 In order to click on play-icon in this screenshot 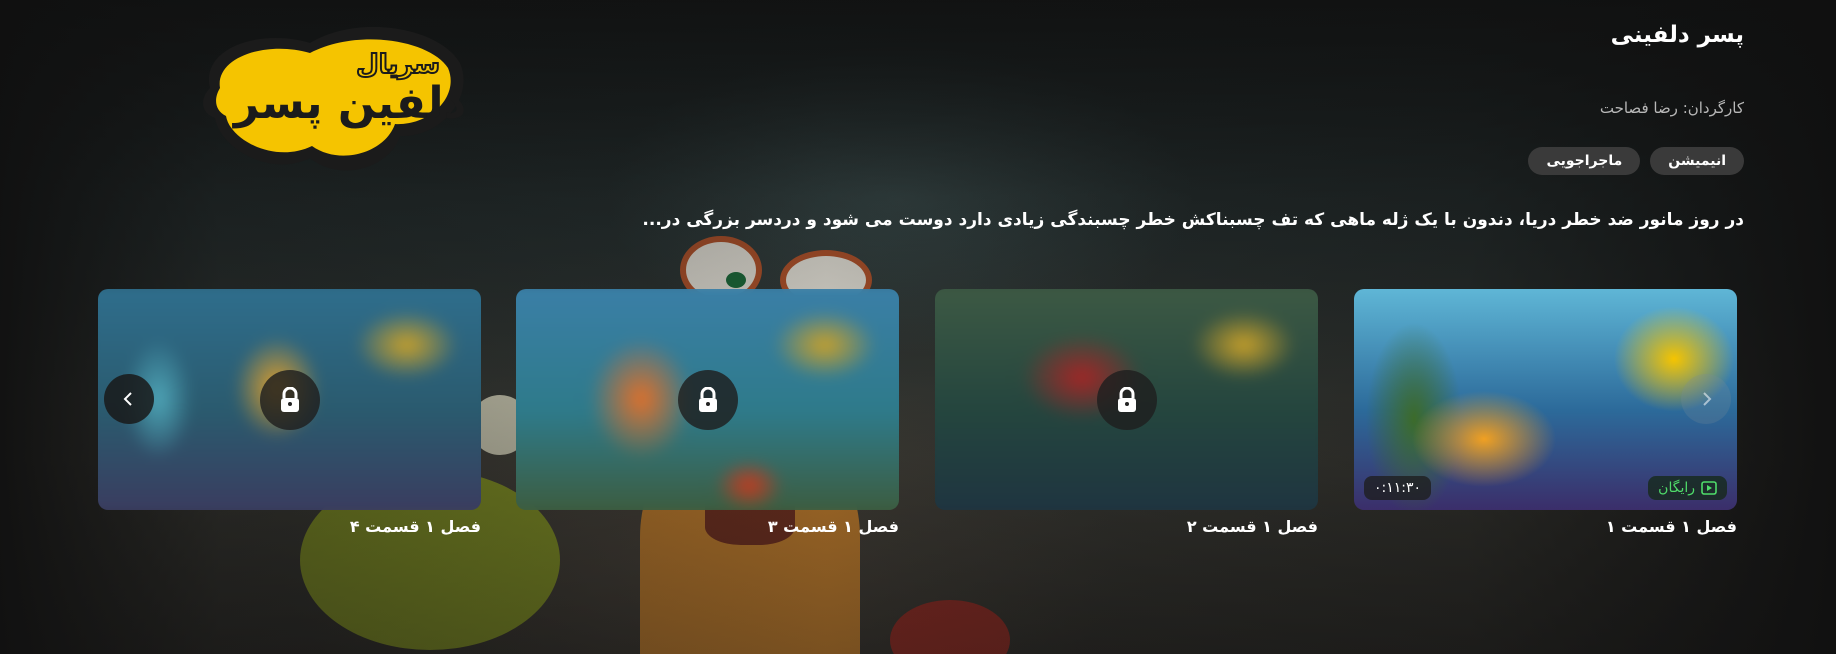, I will do `click(1709, 488)`.